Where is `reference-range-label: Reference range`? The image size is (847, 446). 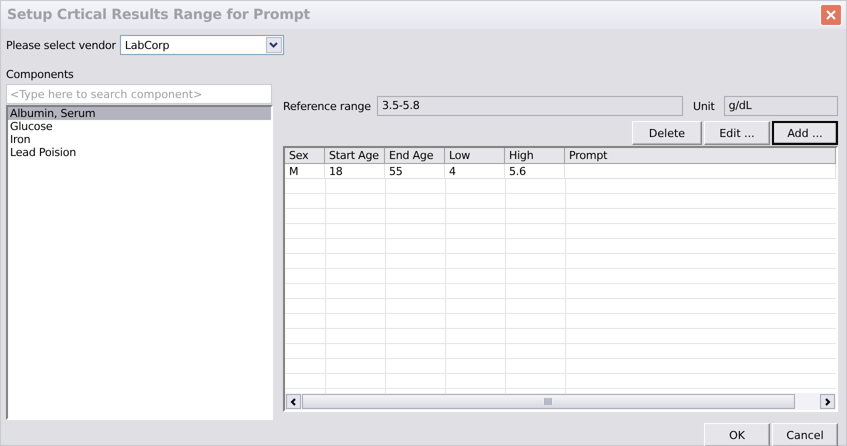 reference-range-label: Reference range is located at coordinates (327, 106).